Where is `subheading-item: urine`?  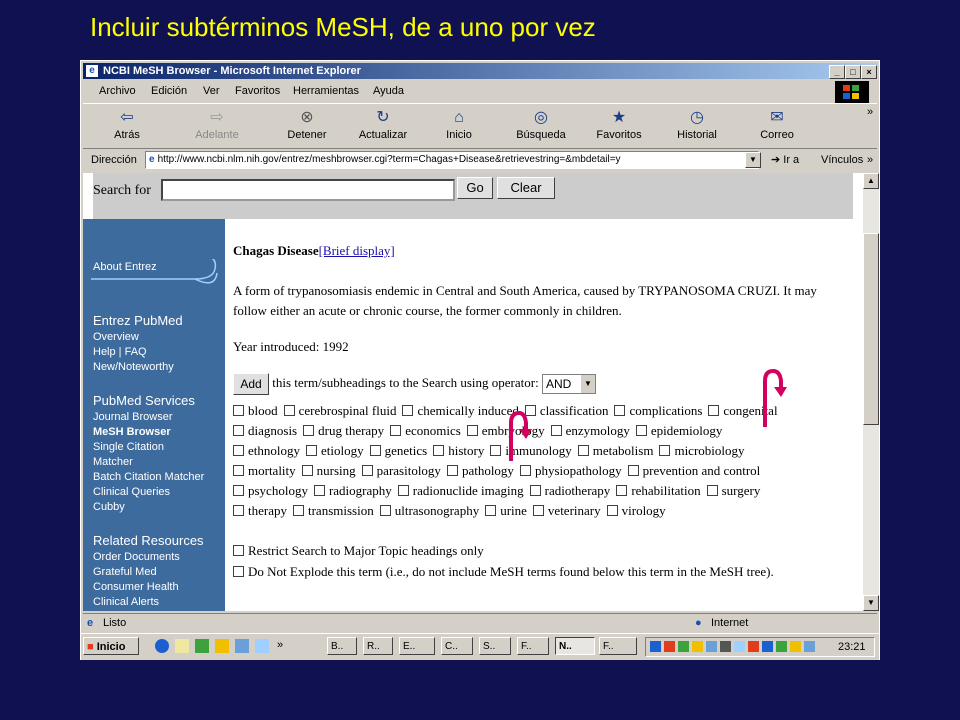
subheading-item: urine is located at coordinates (506, 510).